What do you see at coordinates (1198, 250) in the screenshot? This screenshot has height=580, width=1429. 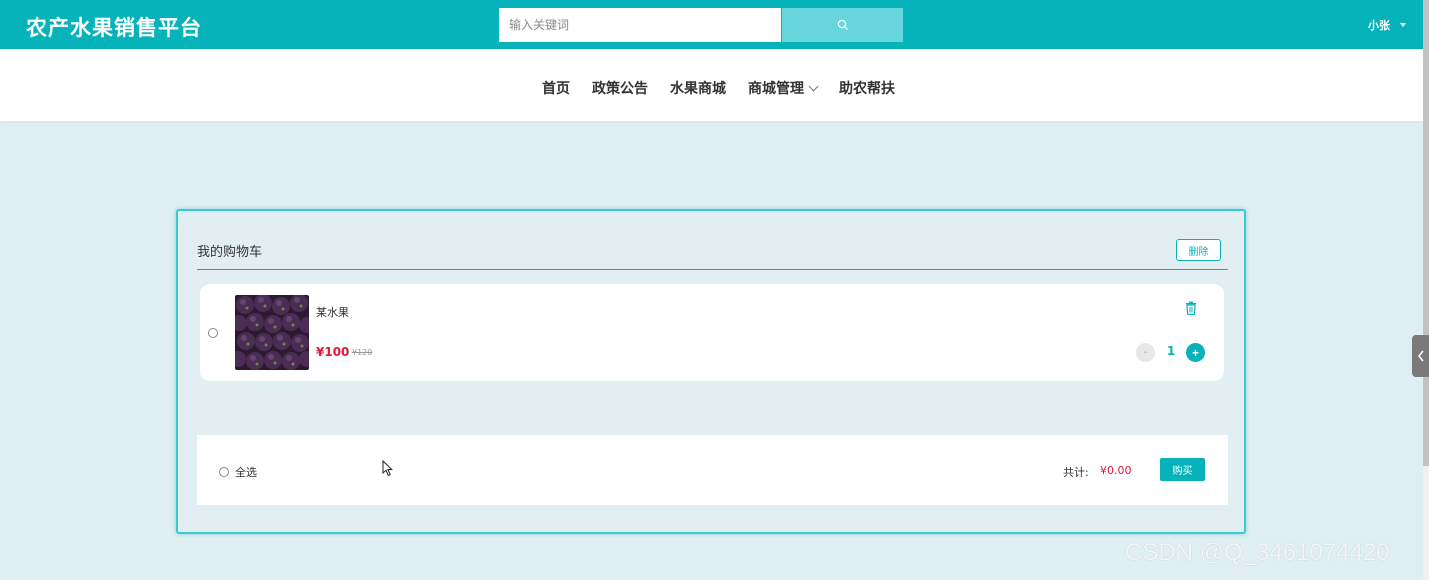 I see `delete-button: 删除` at bounding box center [1198, 250].